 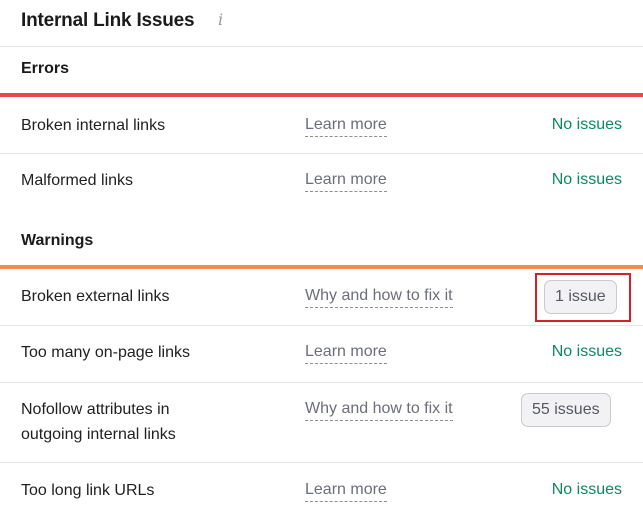 What do you see at coordinates (45, 68) in the screenshot?
I see `errors-section-label: Errors` at bounding box center [45, 68].